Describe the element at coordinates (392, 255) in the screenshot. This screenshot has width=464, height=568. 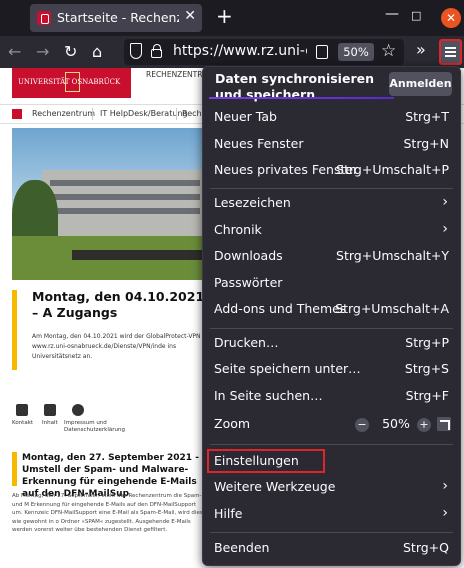
I see `shortcut-label: Strg+Umschalt+Y` at that location.